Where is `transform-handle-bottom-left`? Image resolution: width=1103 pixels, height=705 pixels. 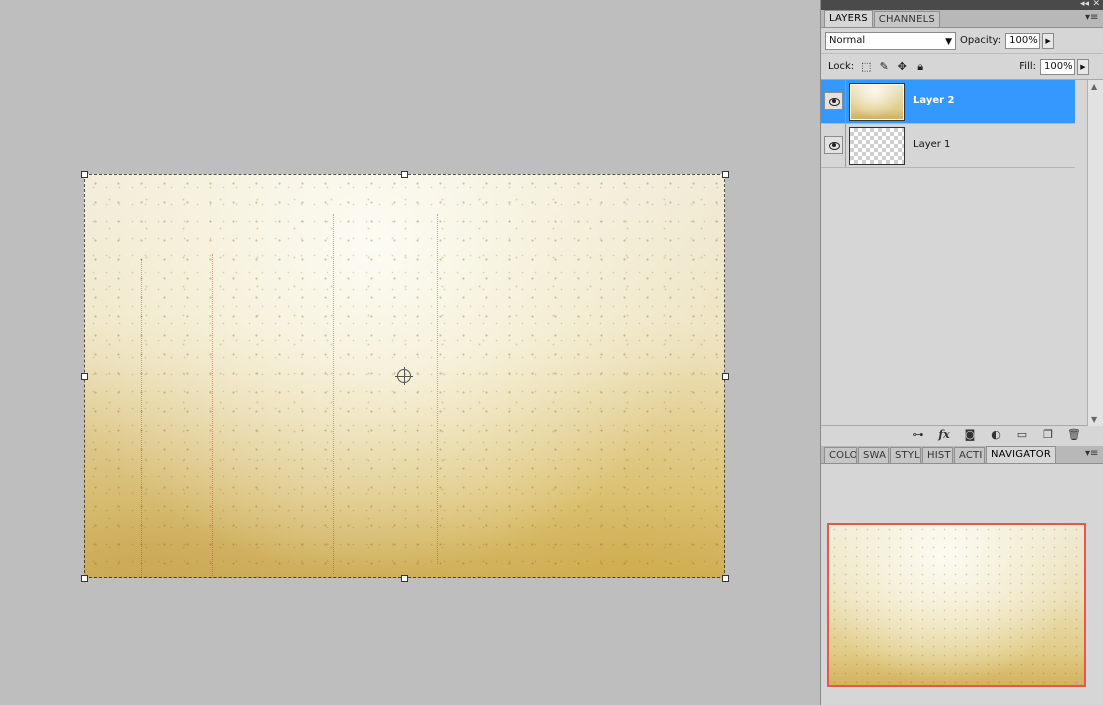 transform-handle-bottom-left is located at coordinates (84, 578).